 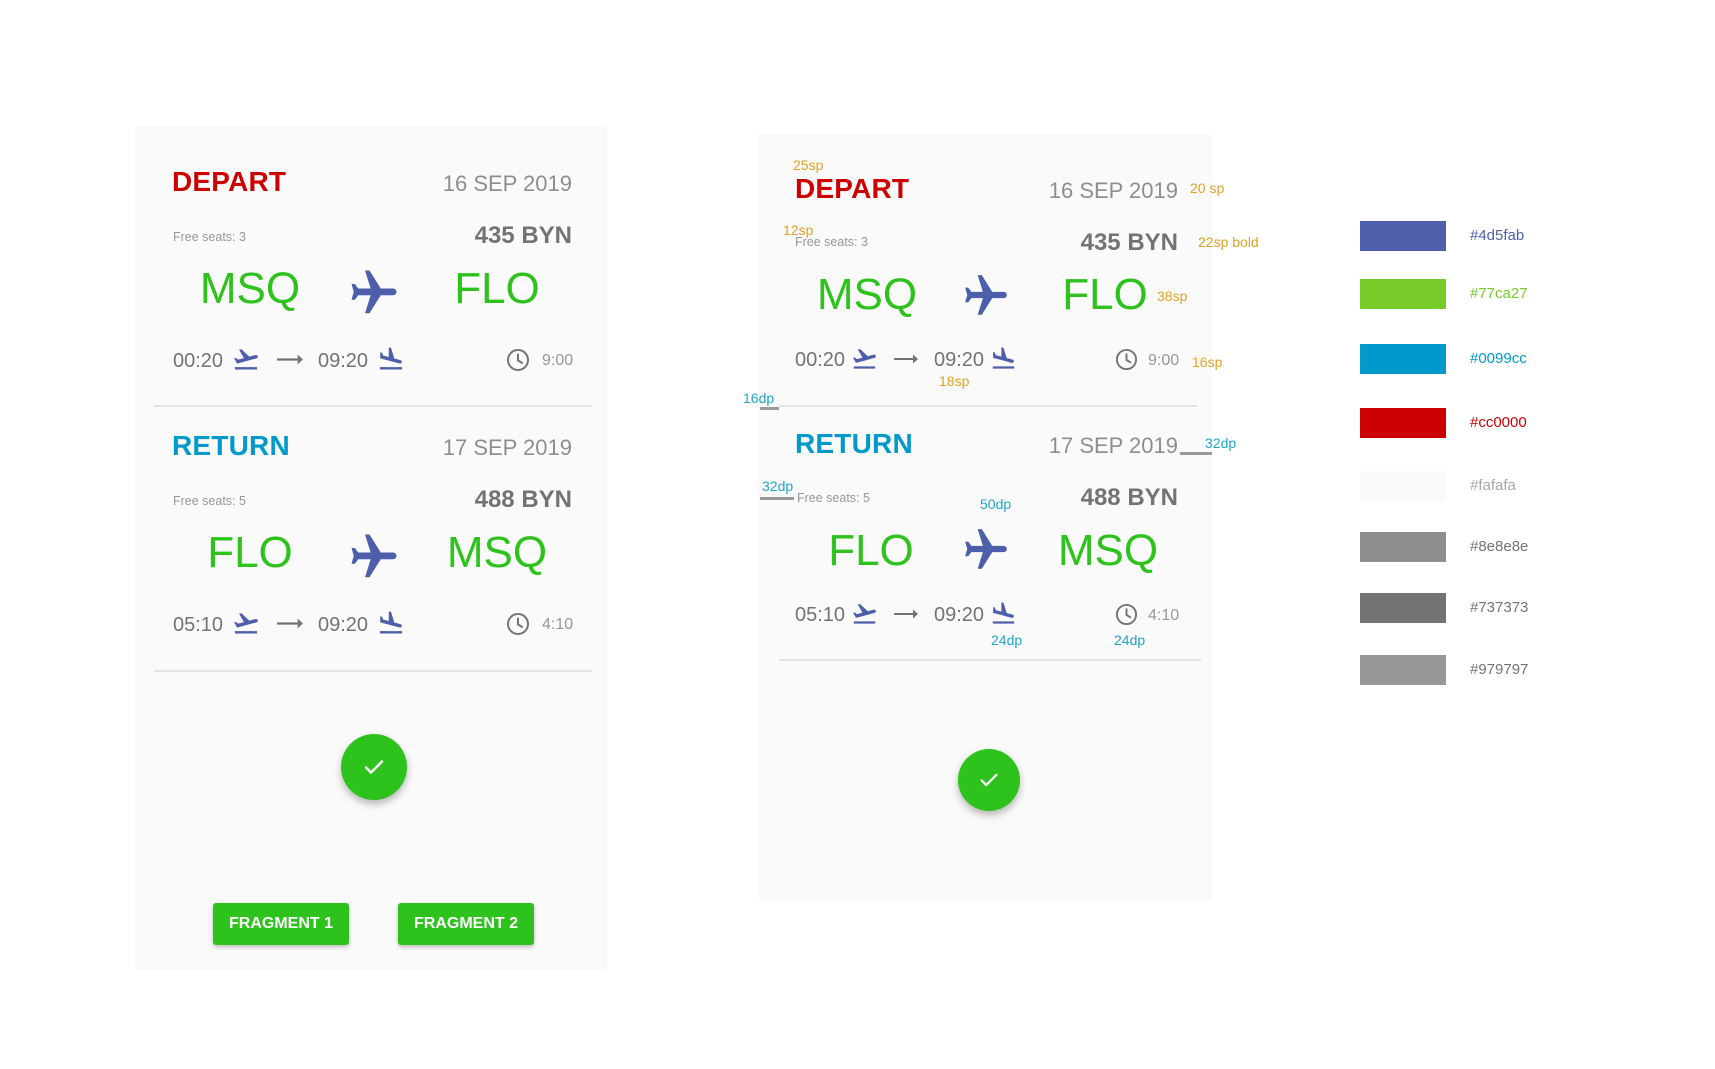 I want to click on annotation-margin-32-left: 32dp, so click(x=778, y=486).